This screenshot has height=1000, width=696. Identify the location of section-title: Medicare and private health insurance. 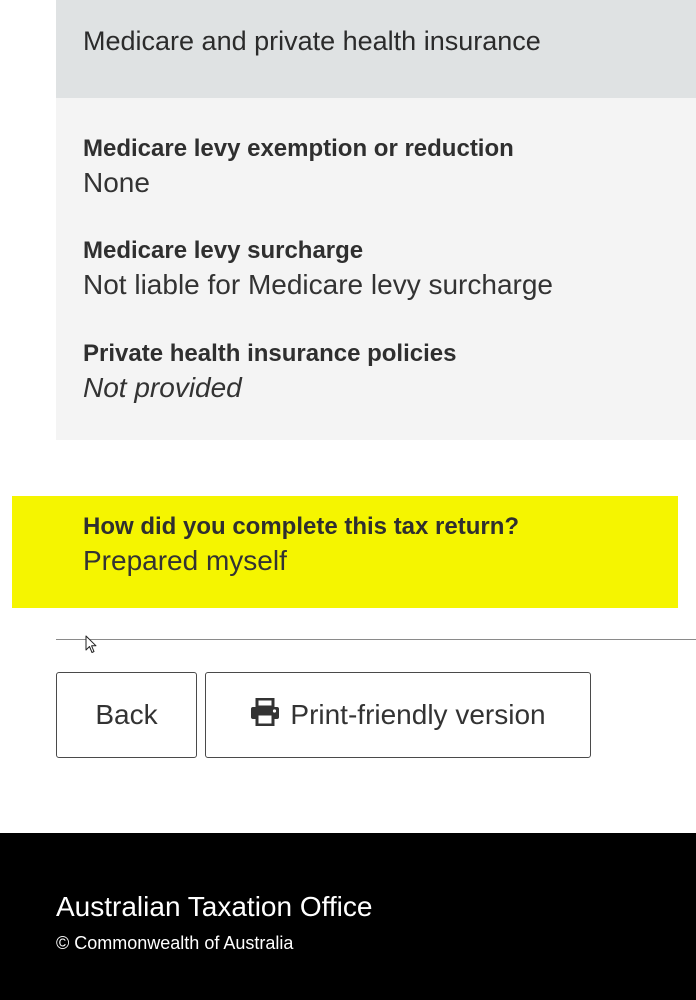
(312, 41).